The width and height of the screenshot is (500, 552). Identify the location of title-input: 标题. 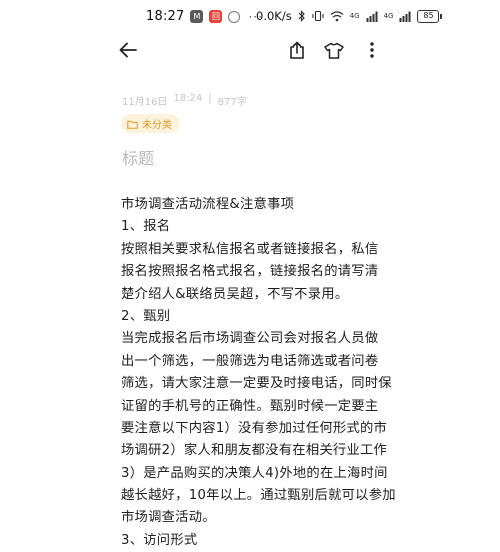
(138, 157).